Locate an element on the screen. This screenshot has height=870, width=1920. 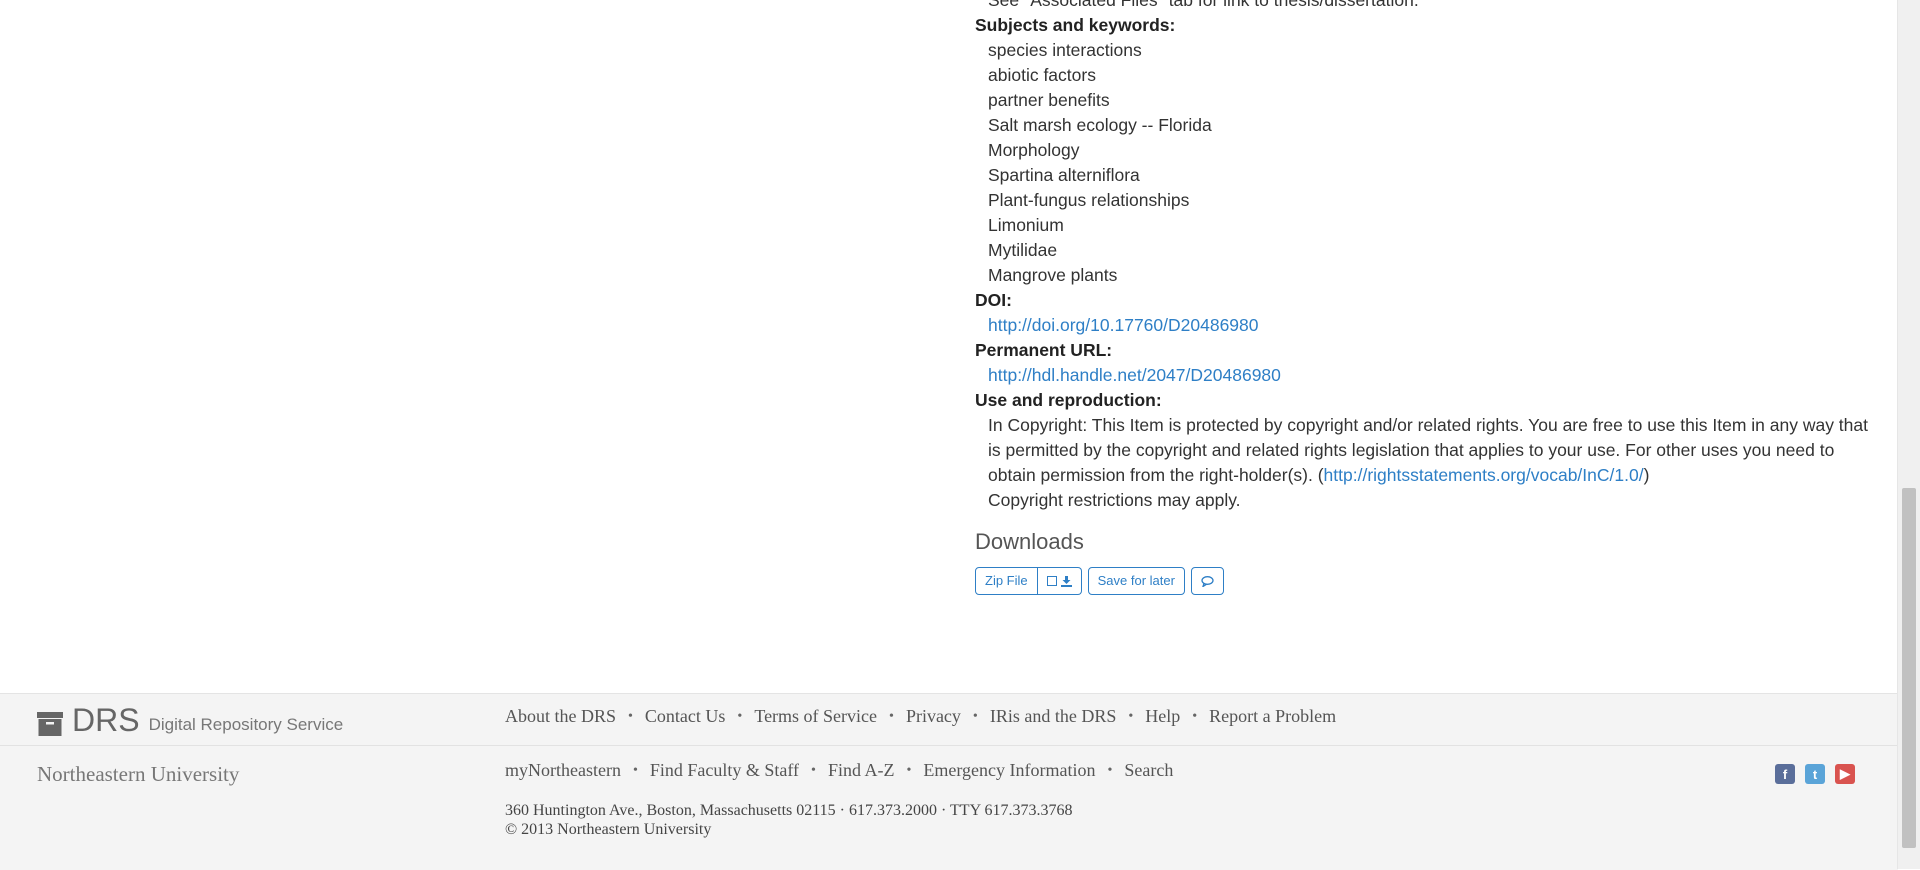
twitter-icon: t is located at coordinates (1815, 774).